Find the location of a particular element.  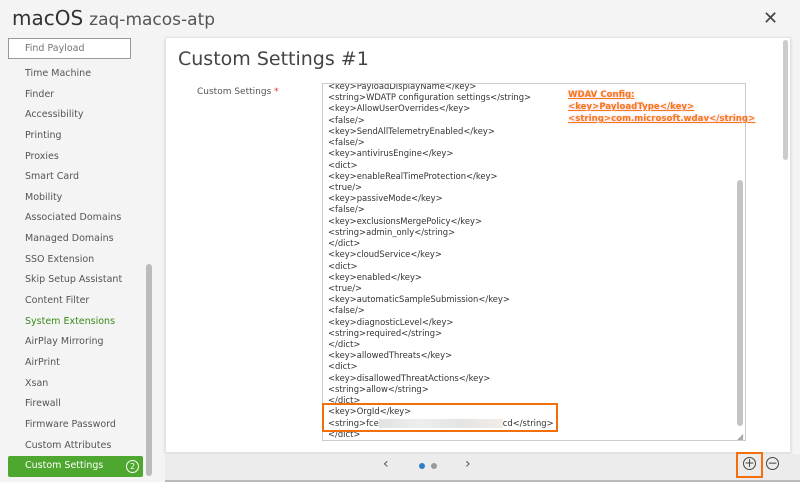

sidebar-item: Custom Attributes is located at coordinates (75, 446).